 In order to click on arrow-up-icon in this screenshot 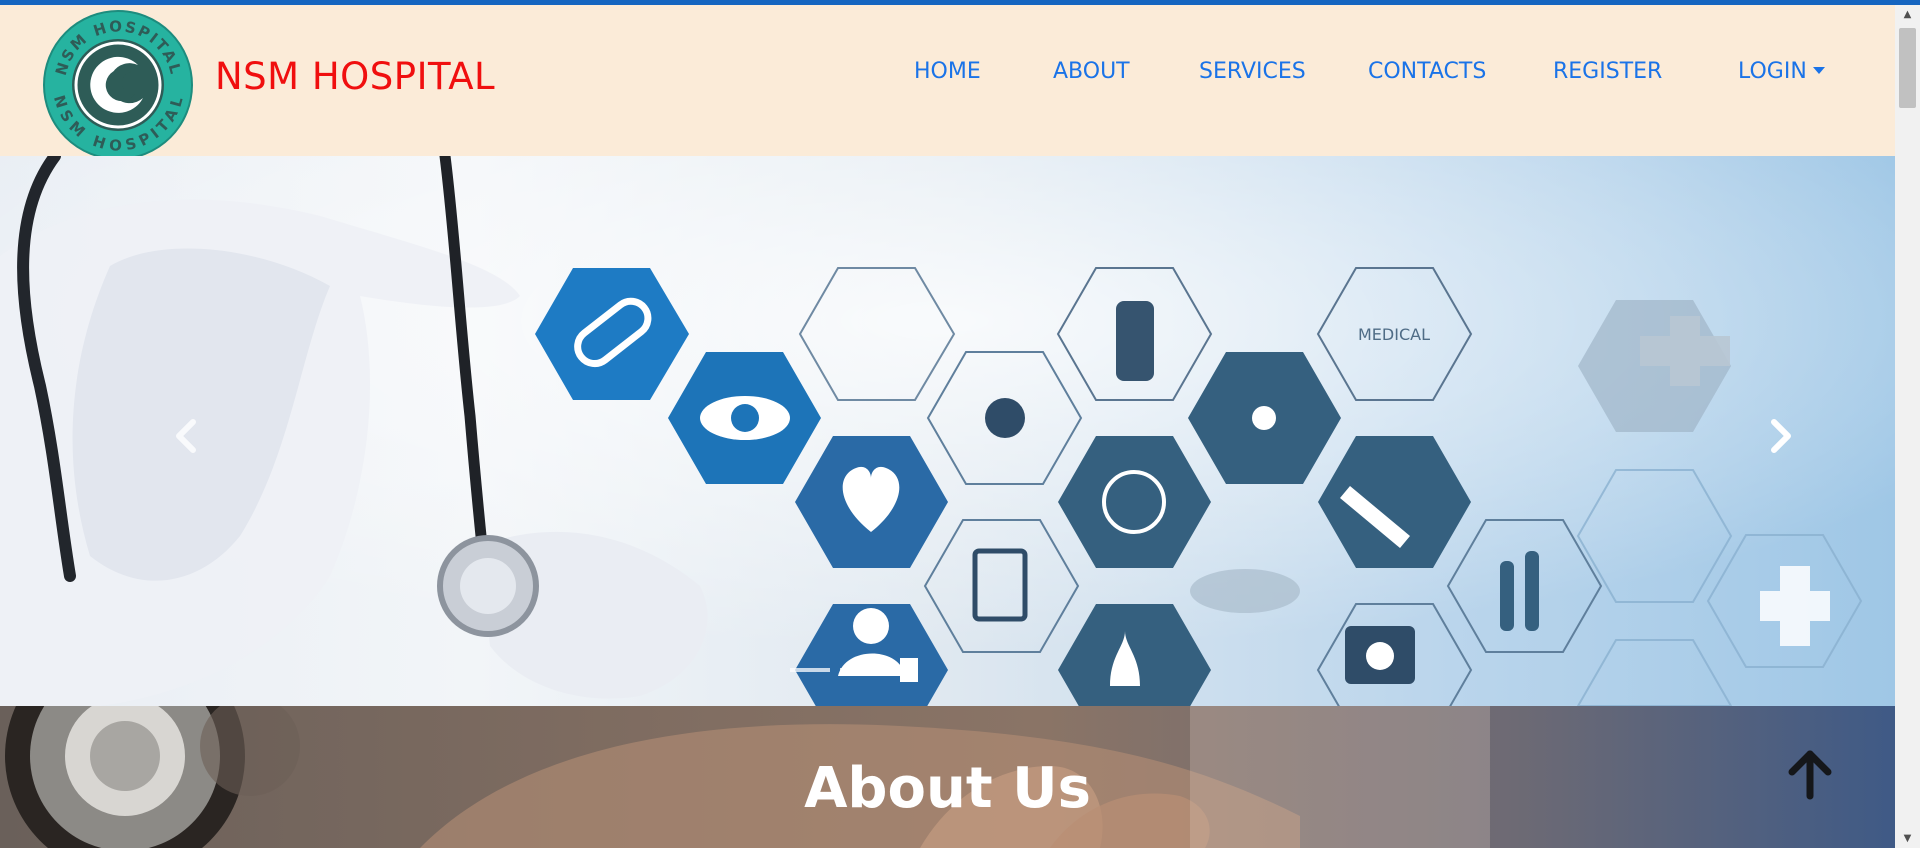, I will do `click(1810, 775)`.